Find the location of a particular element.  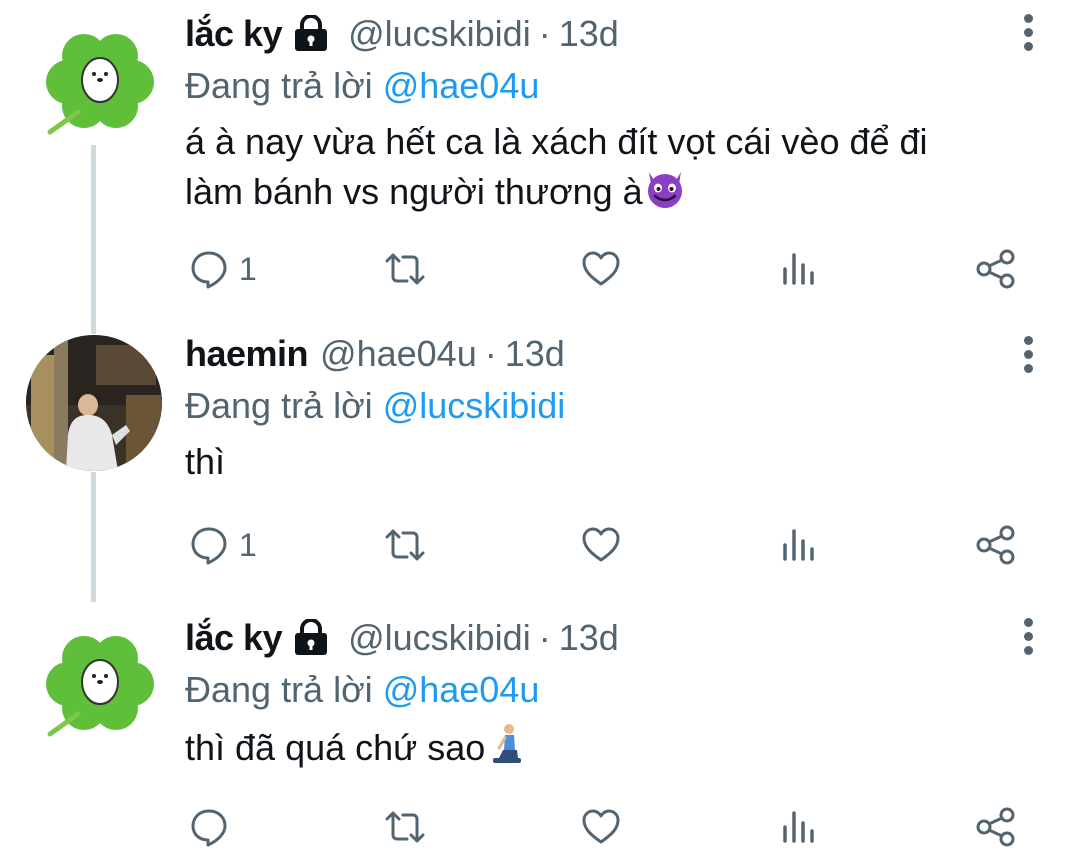

tweet-text-line: thì is located at coordinates (205, 461).